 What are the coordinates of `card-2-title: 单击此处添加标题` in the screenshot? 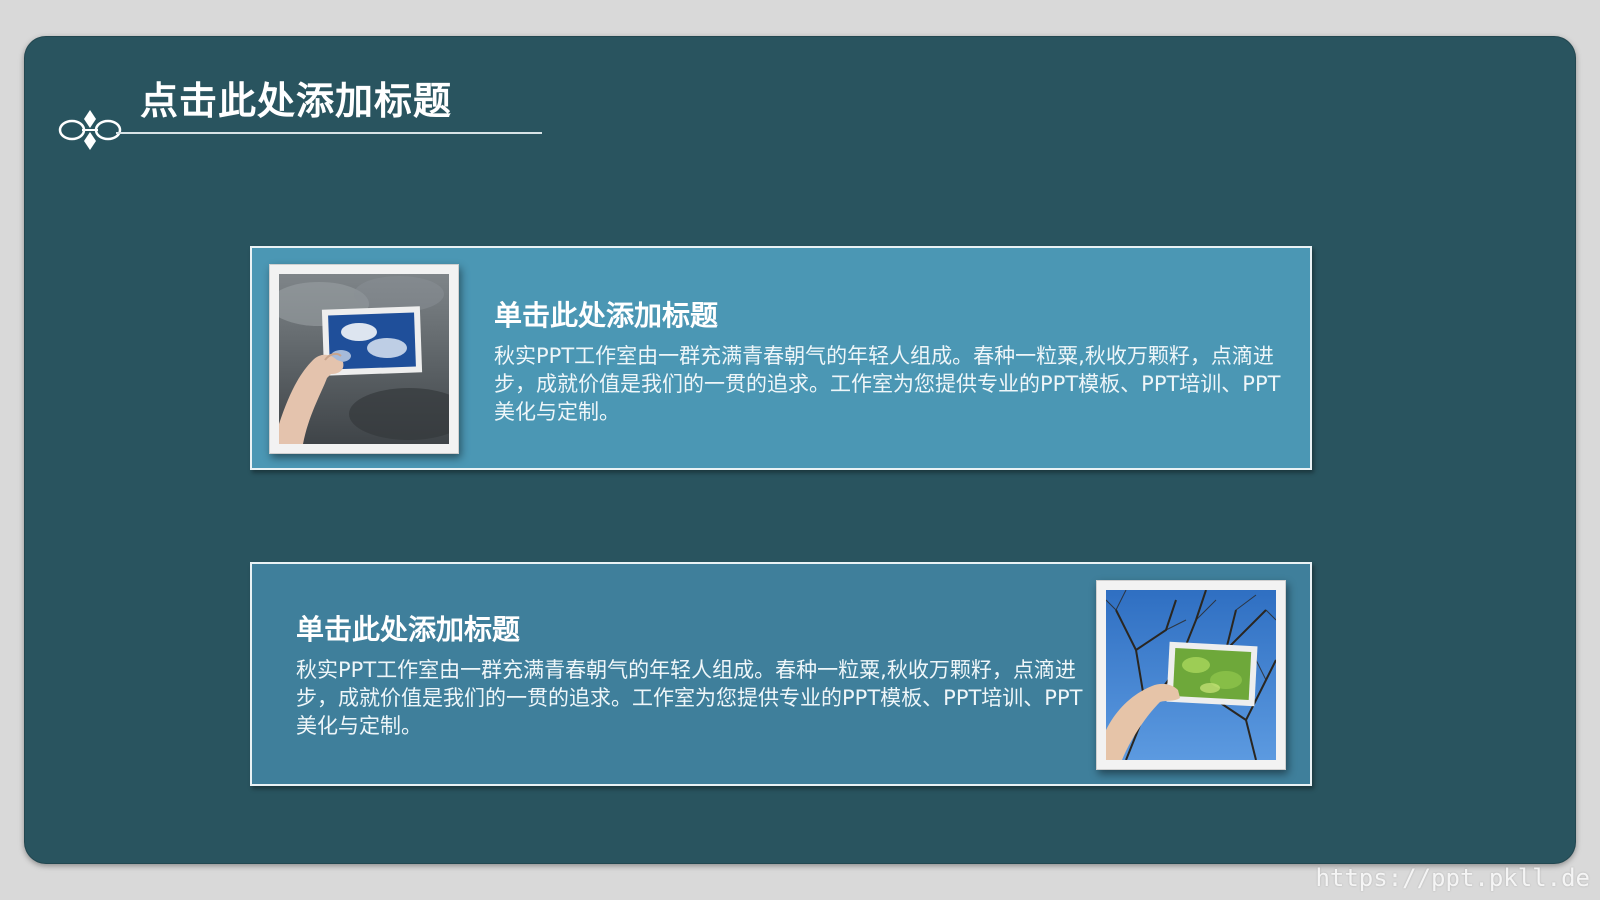 It's located at (408, 628).